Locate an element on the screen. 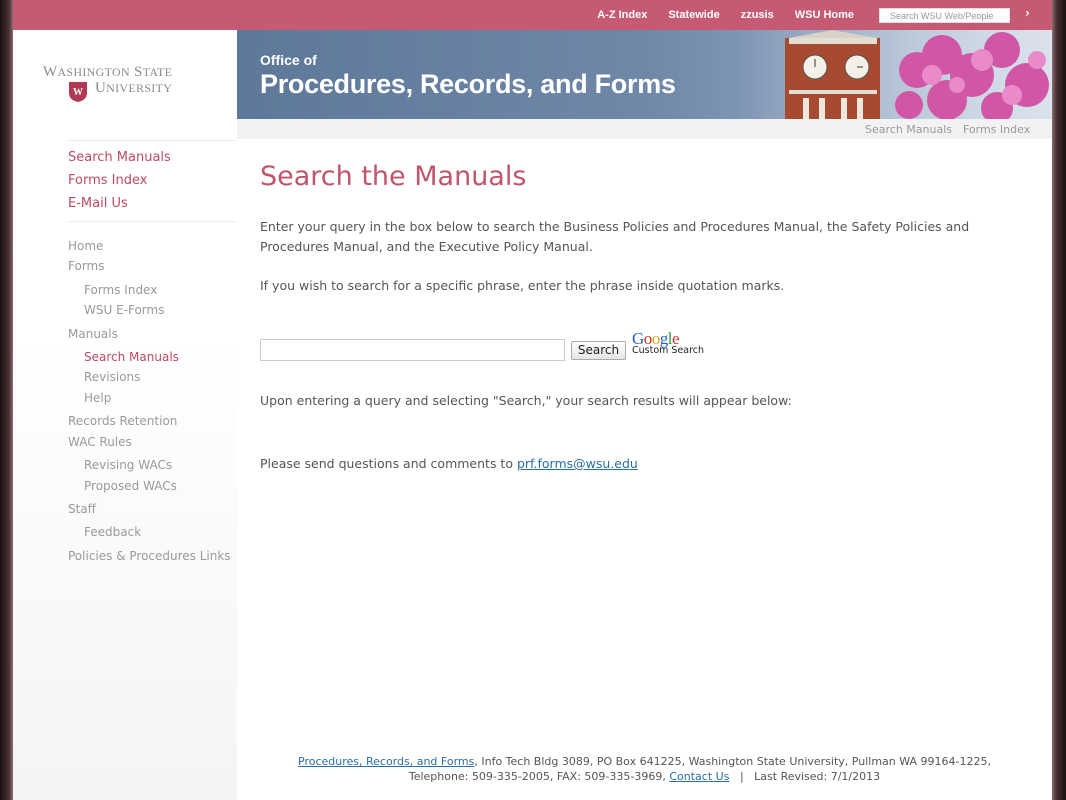  wsu-logo: WASHINGTON STATE W UNIVERSITY is located at coordinates (123, 89).